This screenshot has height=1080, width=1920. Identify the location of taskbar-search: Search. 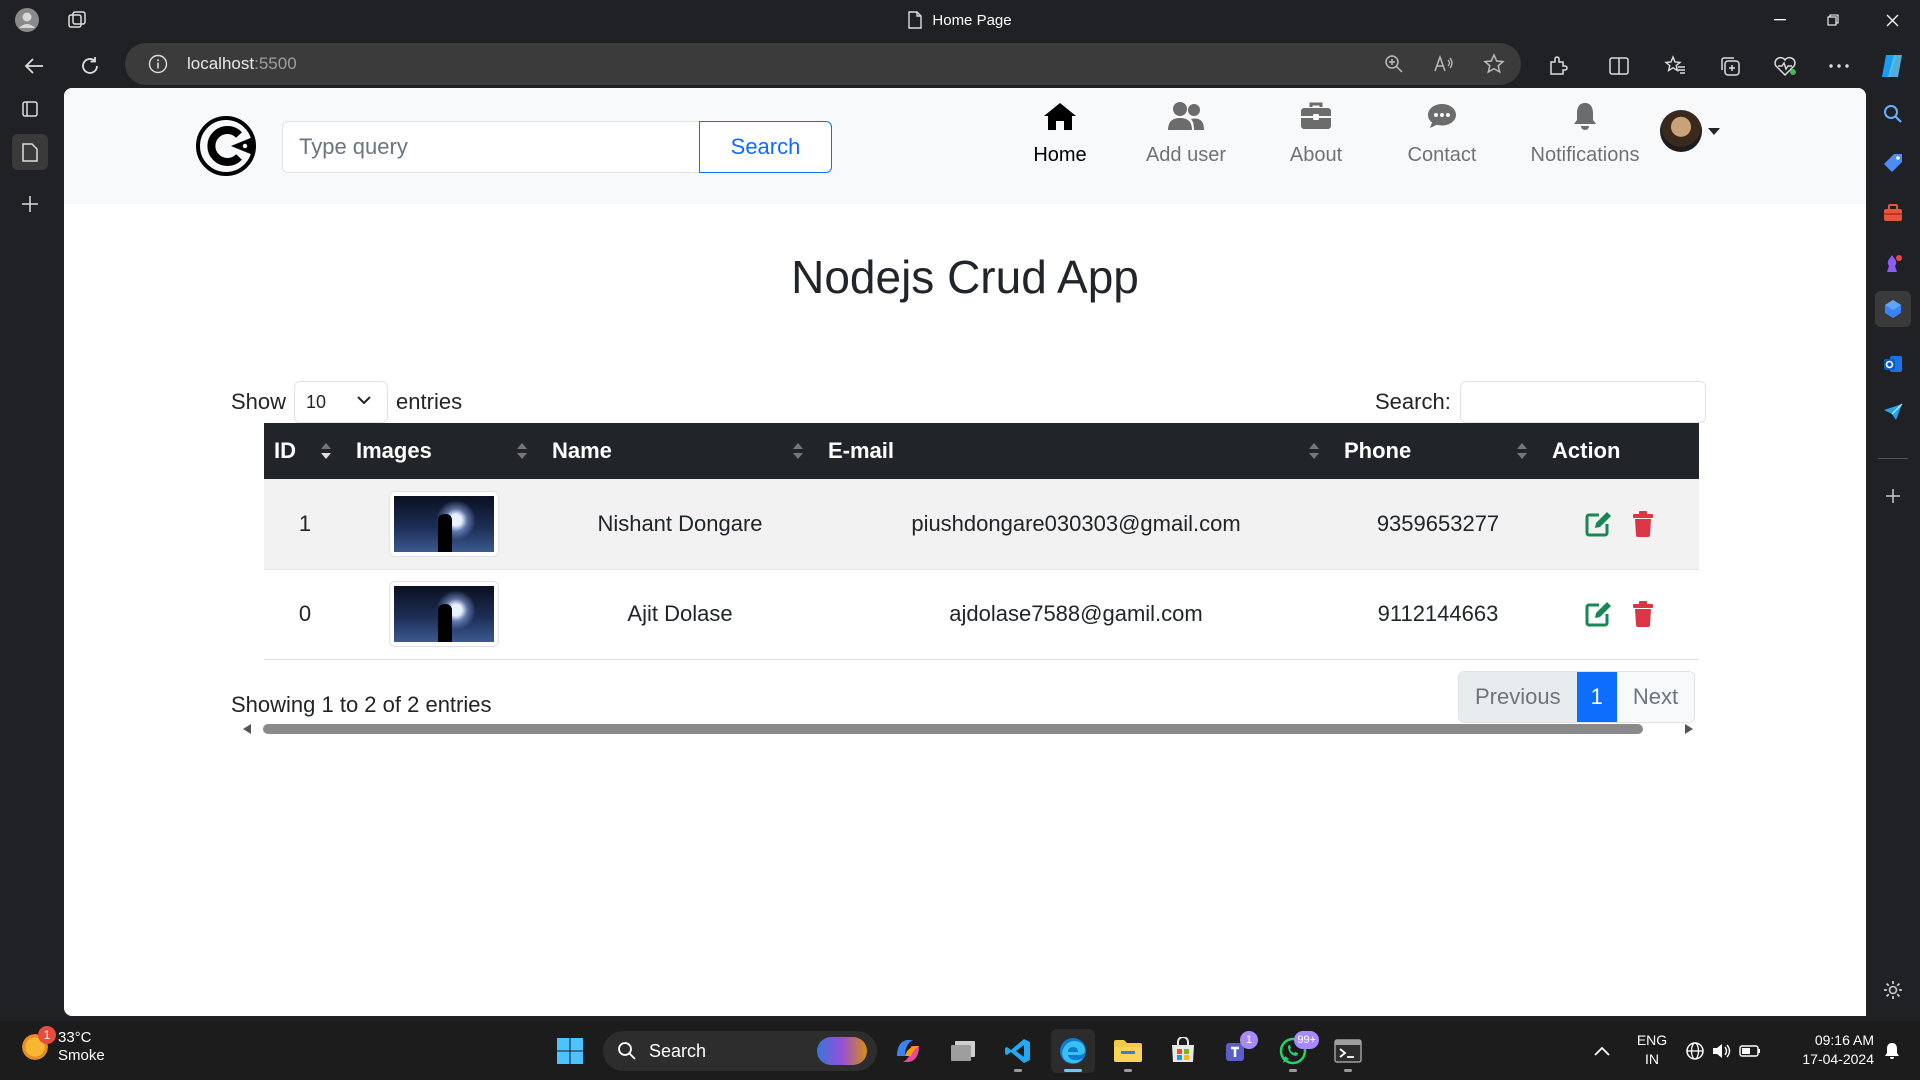
(740, 1051).